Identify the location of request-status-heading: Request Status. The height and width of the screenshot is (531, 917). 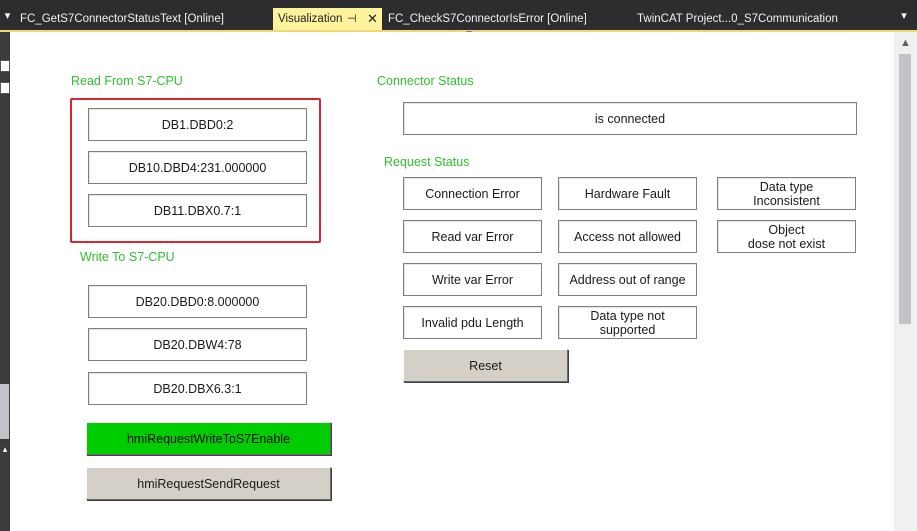
(427, 162).